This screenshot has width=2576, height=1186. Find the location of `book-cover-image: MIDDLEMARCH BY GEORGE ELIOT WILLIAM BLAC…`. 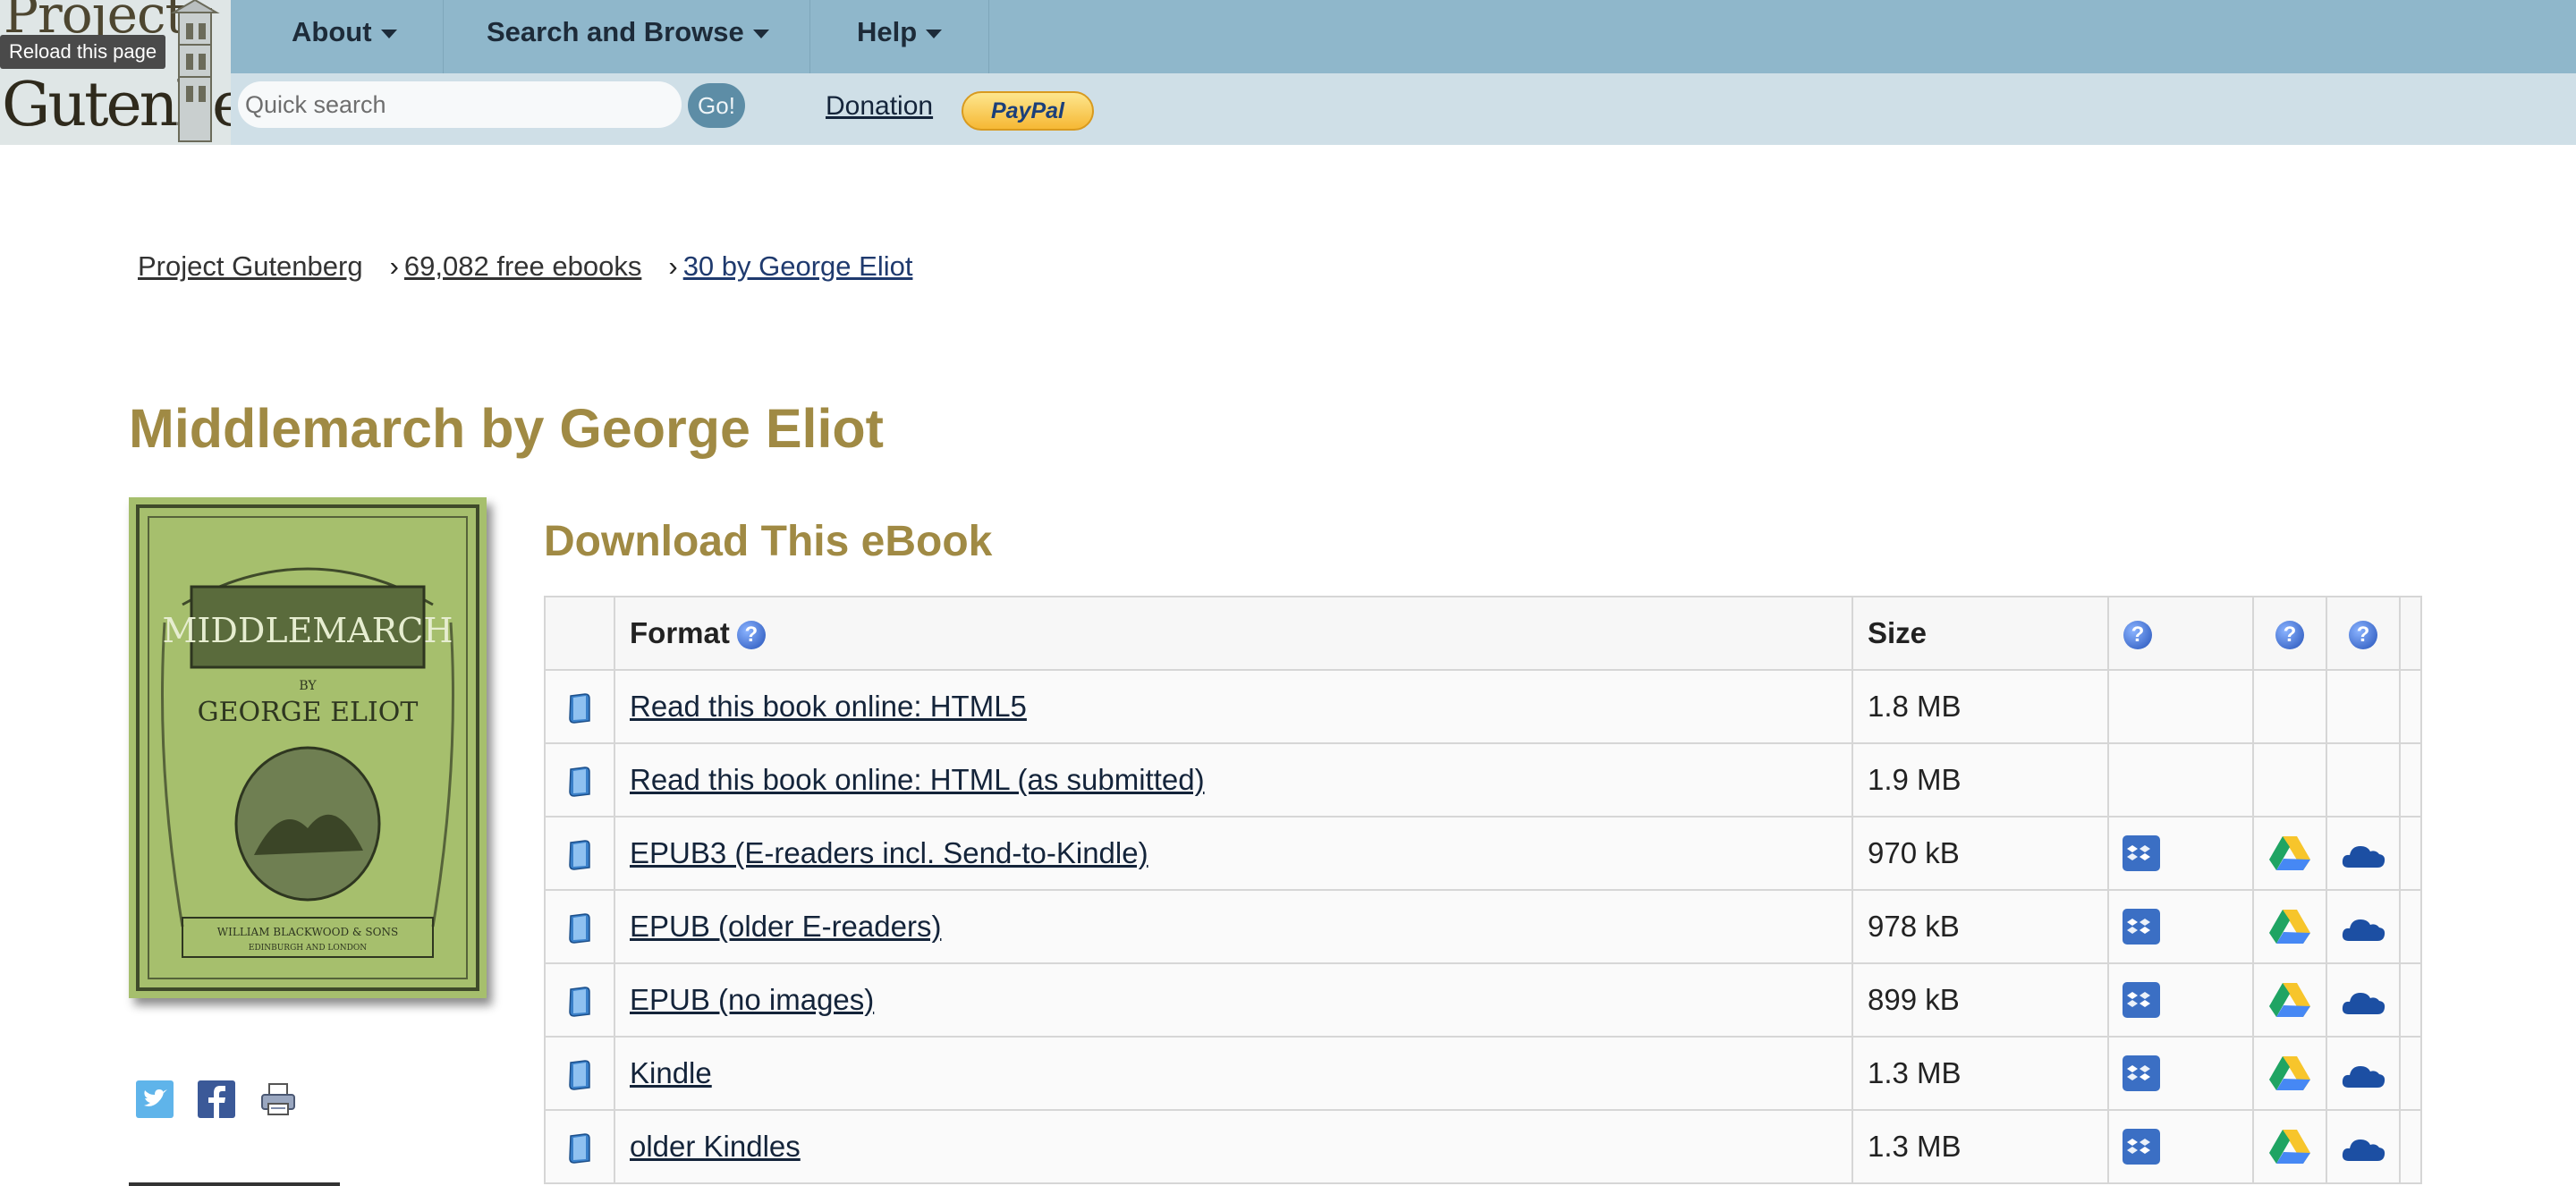

book-cover-image: MIDDLEMARCH BY GEORGE ELIOT WILLIAM BLAC… is located at coordinates (308, 747).